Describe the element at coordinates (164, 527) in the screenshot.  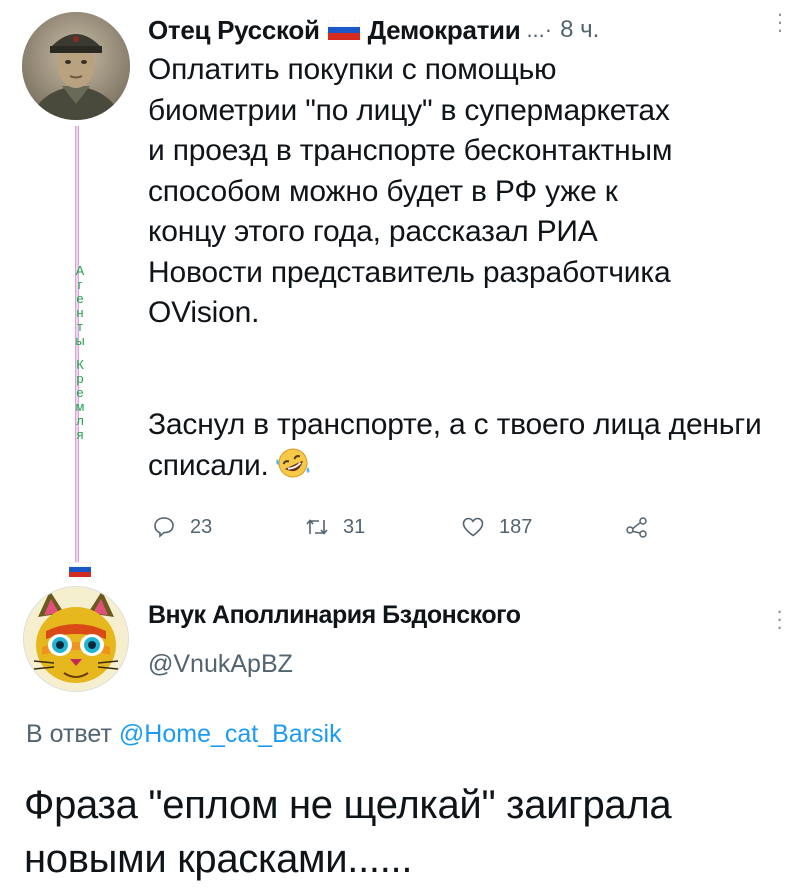
I see `reply-icon` at that location.